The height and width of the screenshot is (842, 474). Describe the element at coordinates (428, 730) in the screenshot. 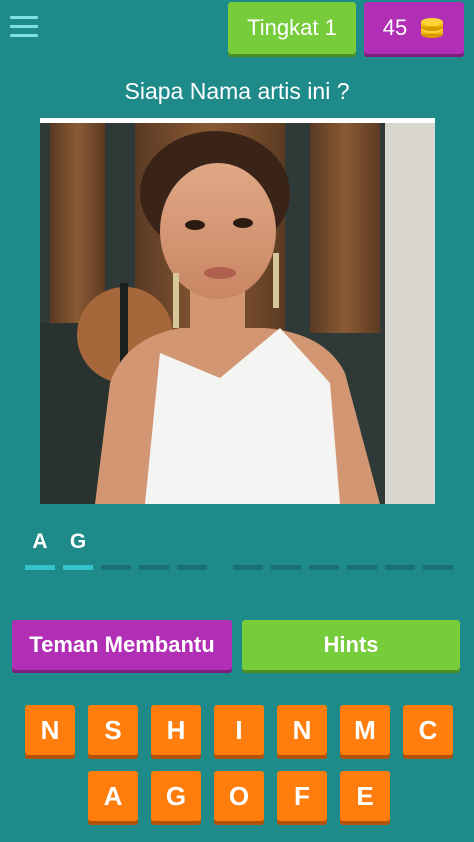

I see `letter-key: C` at that location.